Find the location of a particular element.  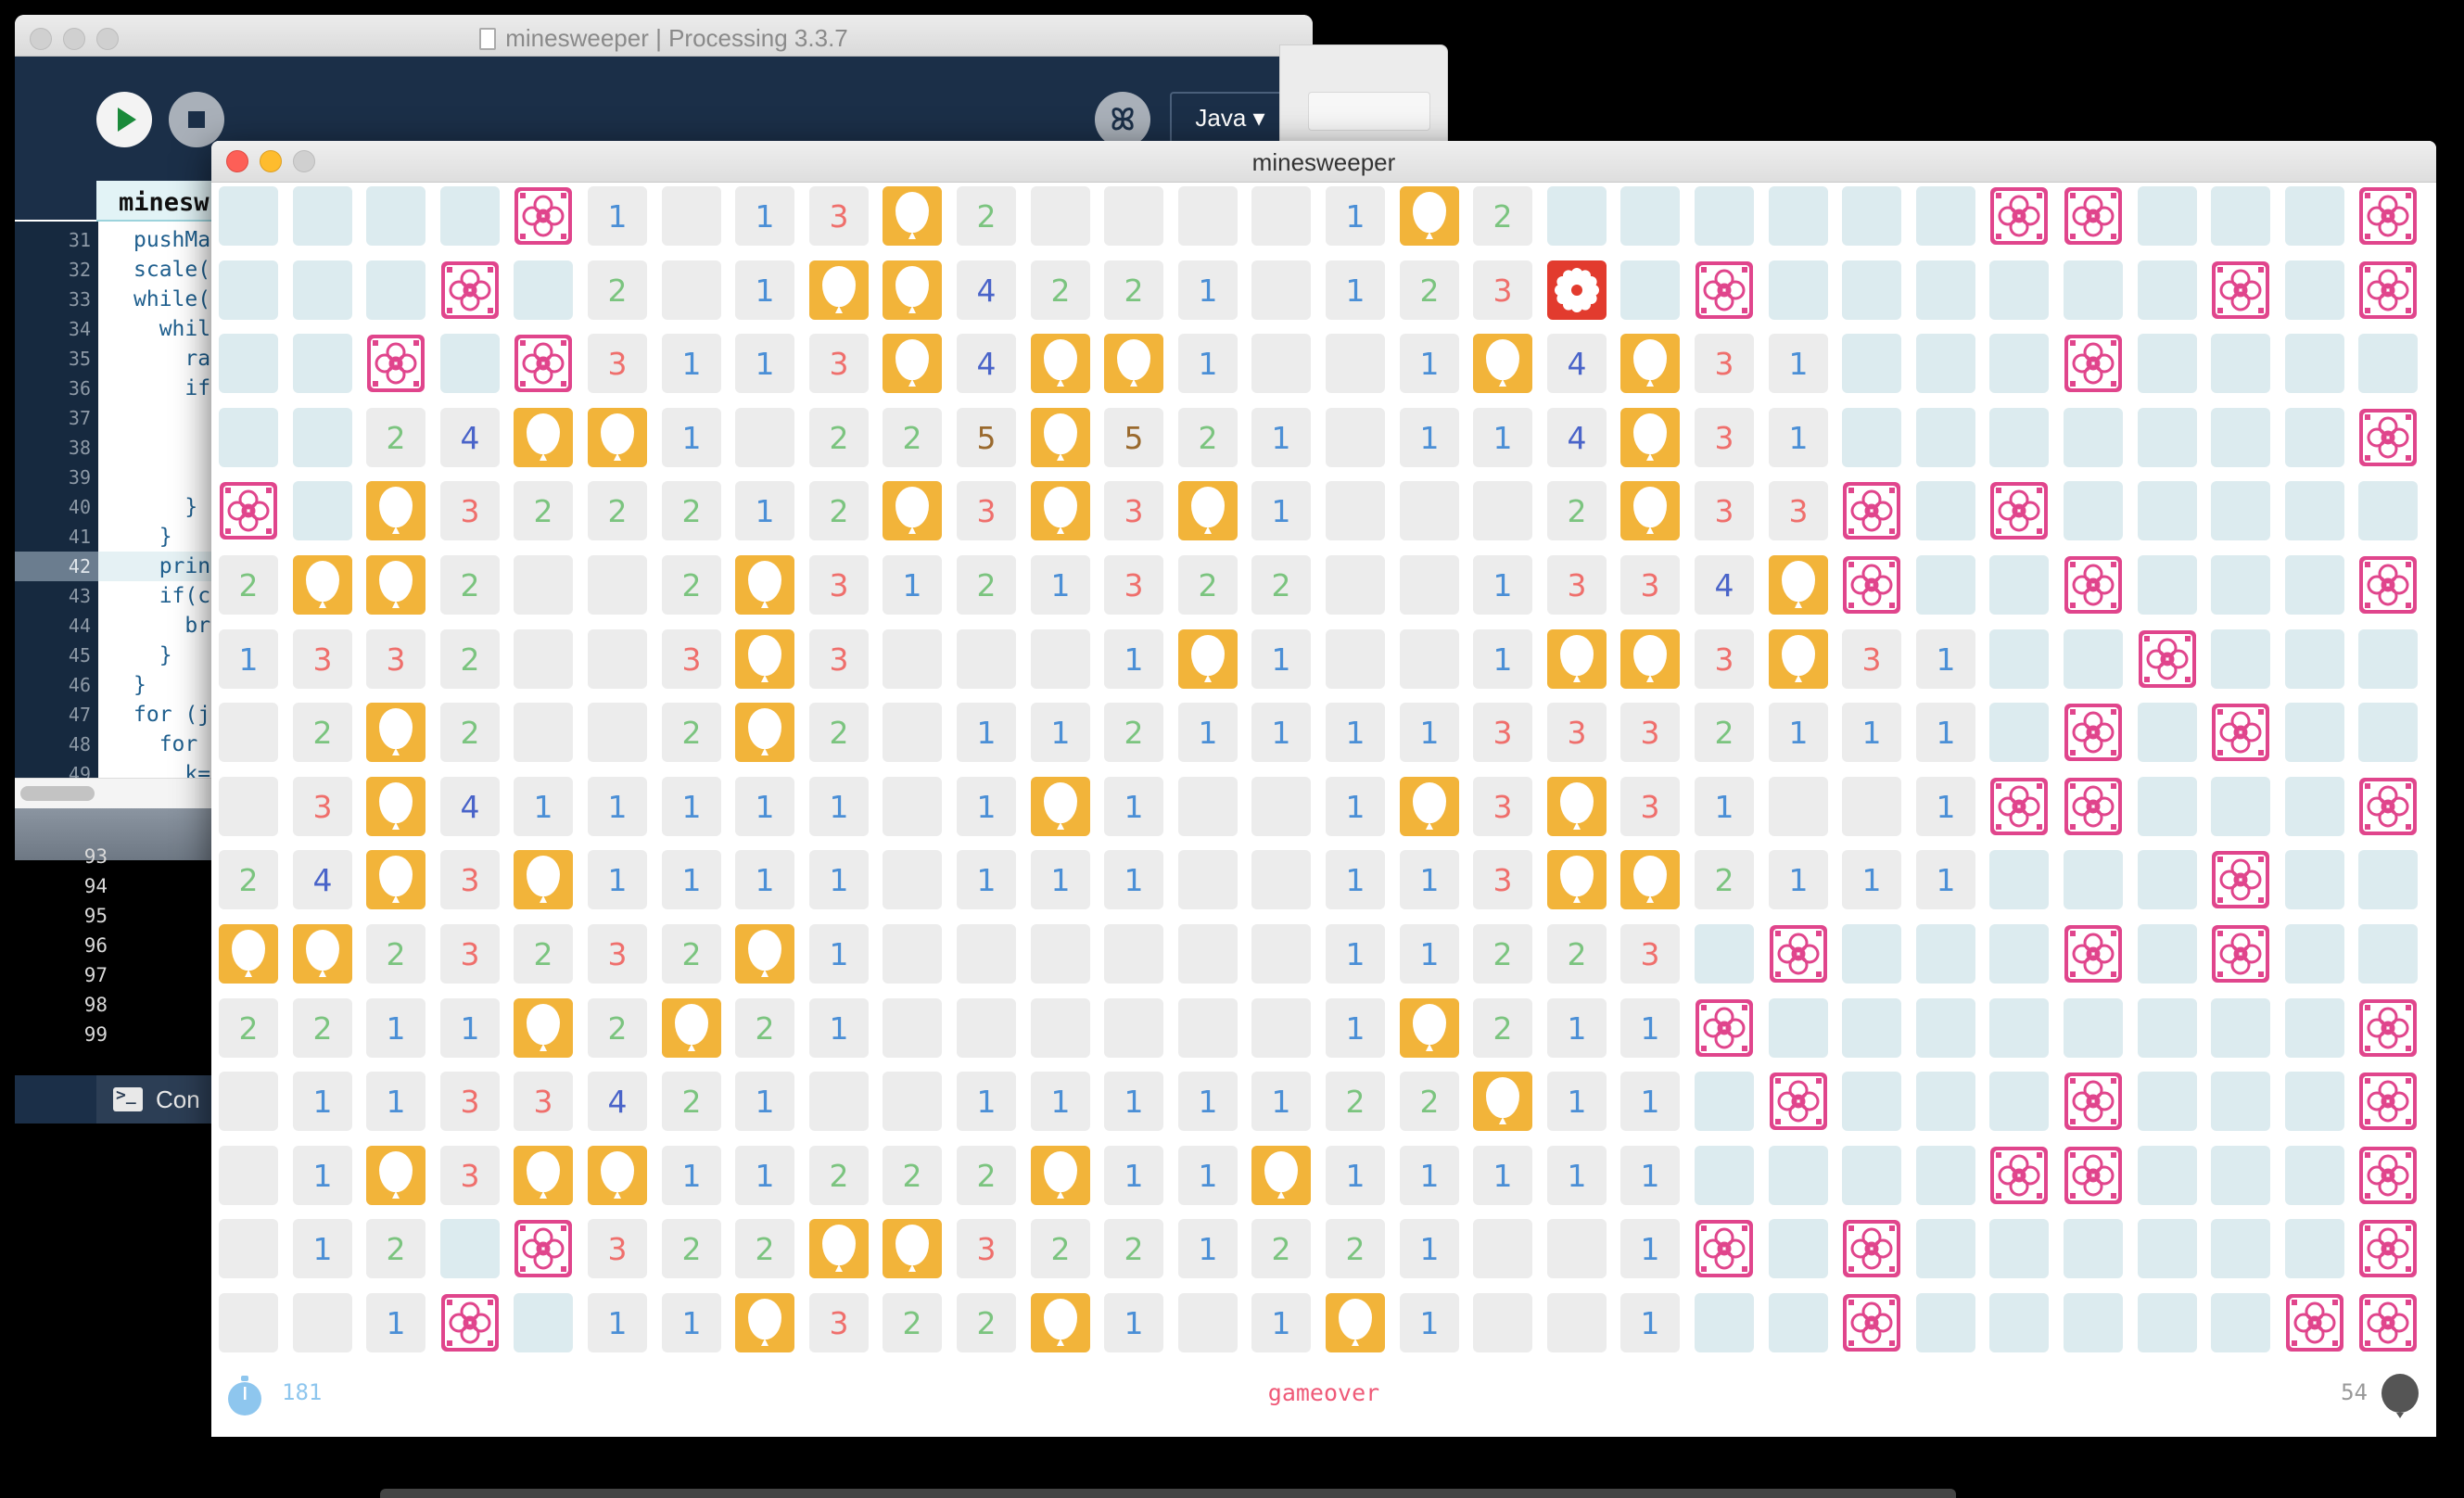

stop-button is located at coordinates (196, 120).